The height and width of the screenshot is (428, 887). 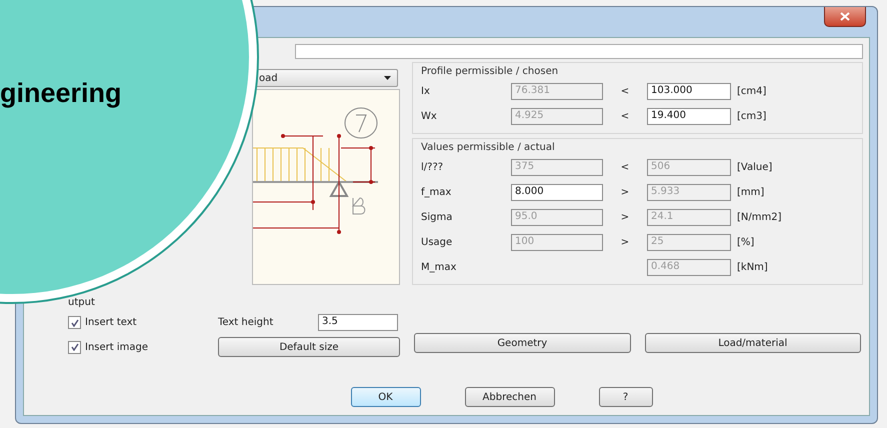 I want to click on group-title: Values permissible / actual, so click(x=488, y=147).